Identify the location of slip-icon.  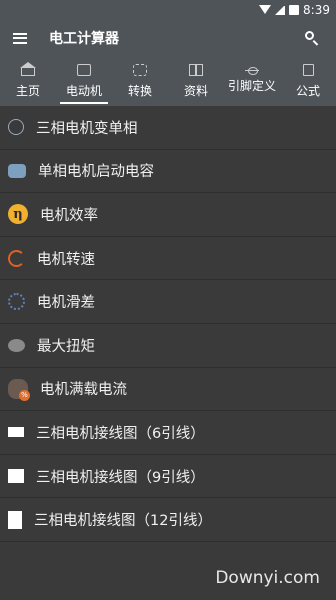
(16, 302).